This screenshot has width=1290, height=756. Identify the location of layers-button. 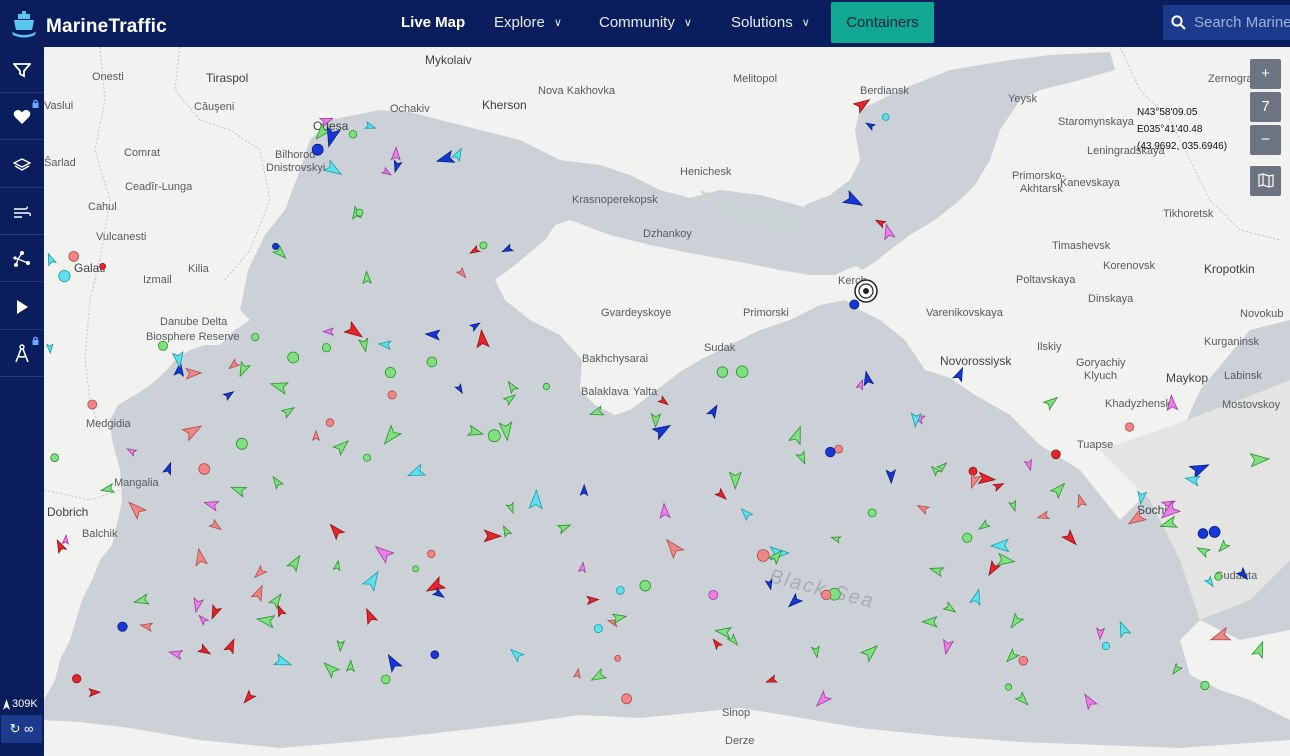
(22, 165).